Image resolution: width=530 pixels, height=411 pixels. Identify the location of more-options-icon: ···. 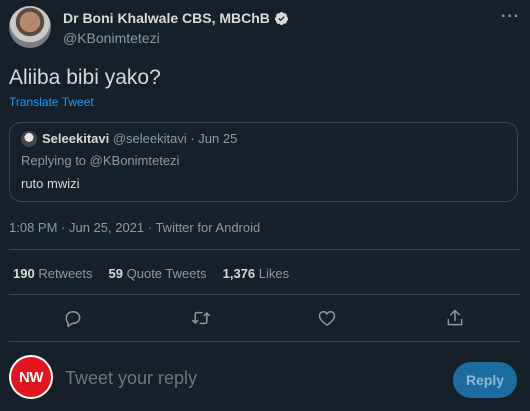
(510, 17).